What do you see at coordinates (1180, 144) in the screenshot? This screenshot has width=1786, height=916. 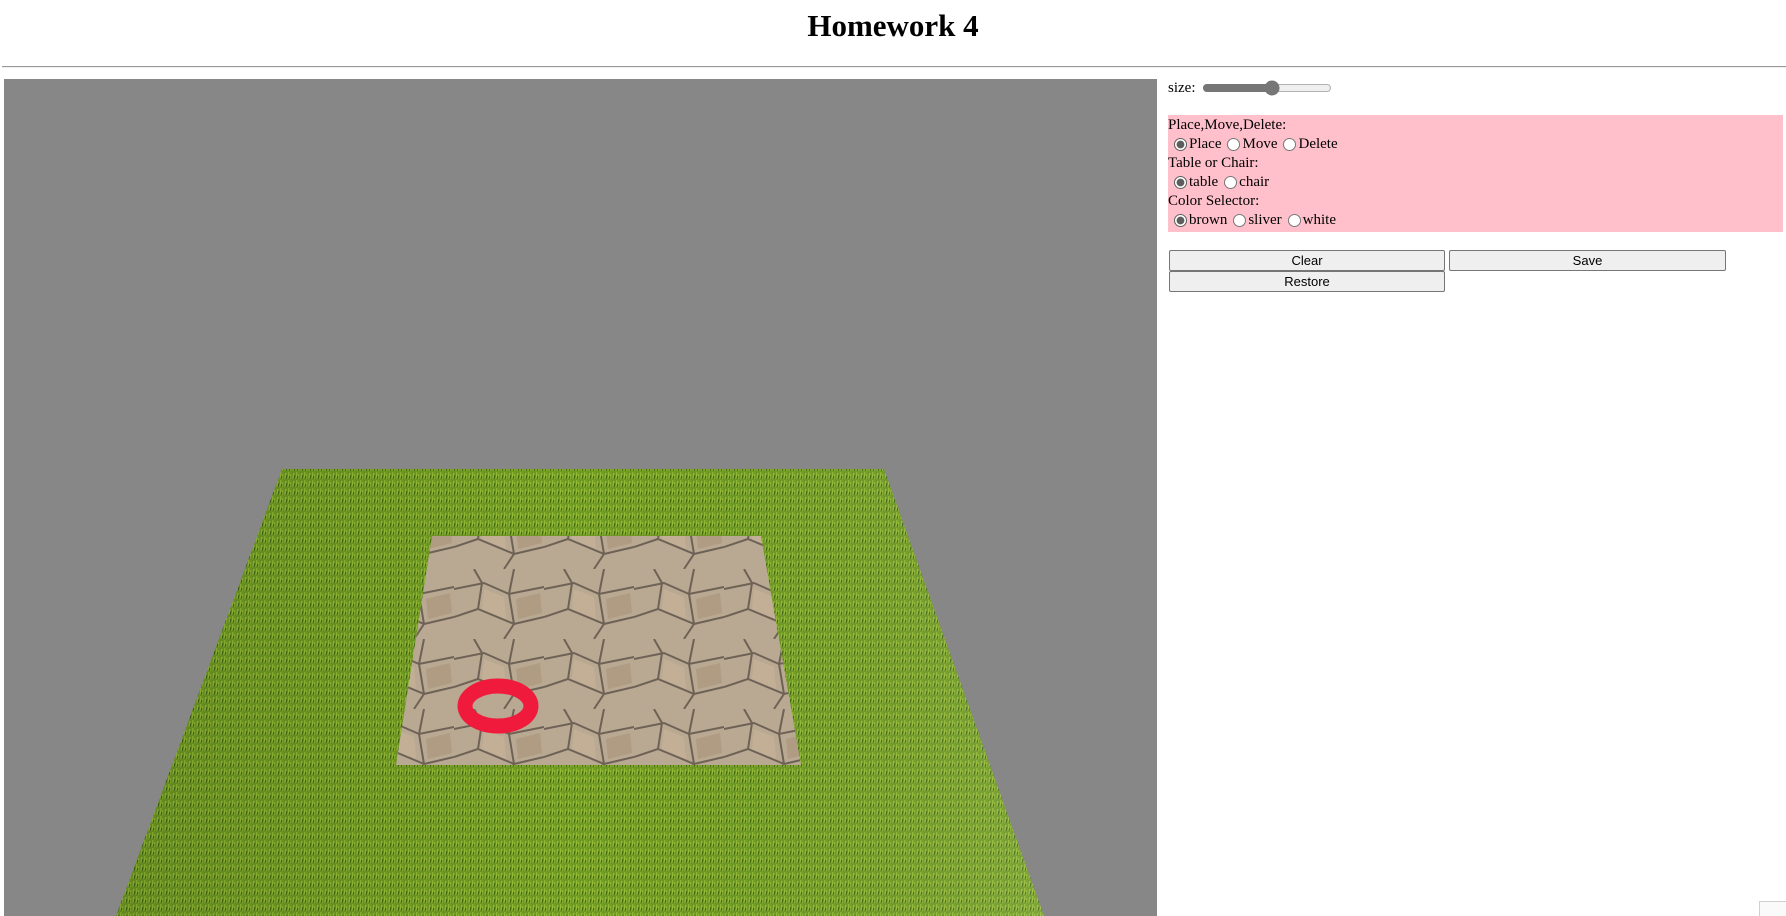 I see `radio-place` at bounding box center [1180, 144].